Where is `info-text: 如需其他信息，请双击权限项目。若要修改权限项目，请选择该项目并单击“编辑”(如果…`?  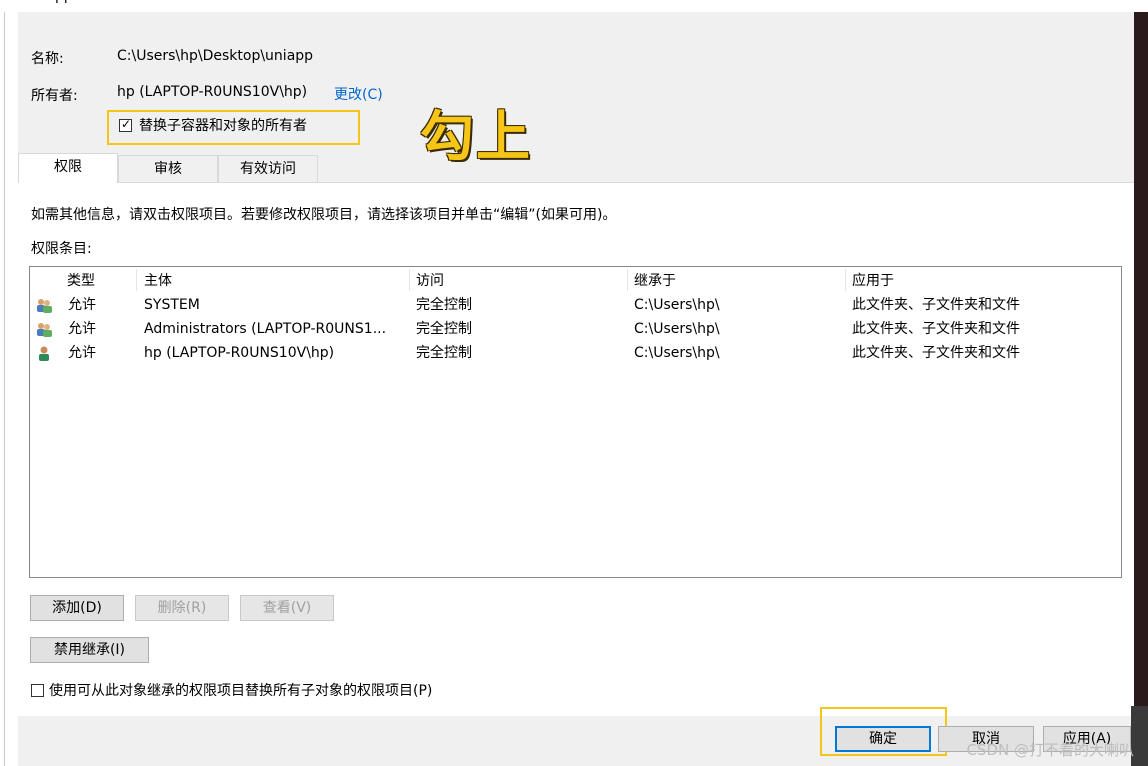 info-text: 如需其他信息，请双击权限项目。若要修改权限项目，请选择该项目并单击“编辑”(如果… is located at coordinates (324, 215).